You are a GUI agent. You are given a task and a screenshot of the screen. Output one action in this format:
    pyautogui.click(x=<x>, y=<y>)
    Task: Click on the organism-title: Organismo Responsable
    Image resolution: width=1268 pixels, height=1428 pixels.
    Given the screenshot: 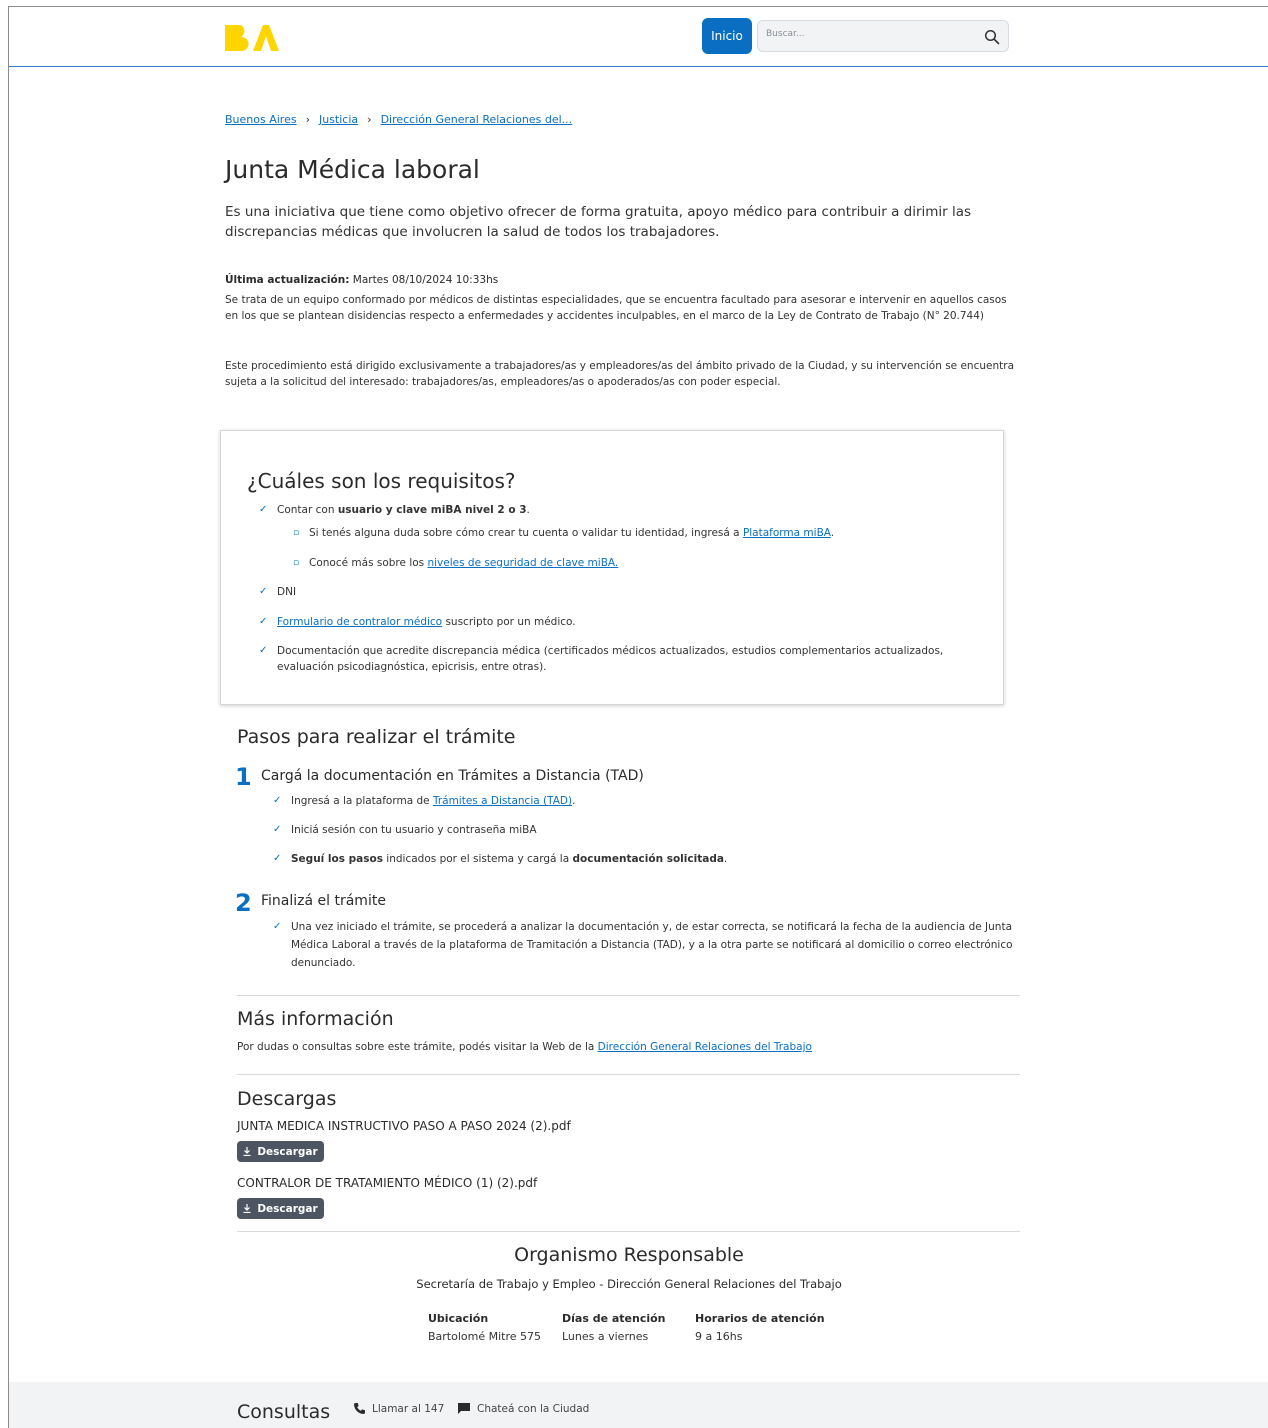 What is the action you would take?
    pyautogui.click(x=629, y=1255)
    